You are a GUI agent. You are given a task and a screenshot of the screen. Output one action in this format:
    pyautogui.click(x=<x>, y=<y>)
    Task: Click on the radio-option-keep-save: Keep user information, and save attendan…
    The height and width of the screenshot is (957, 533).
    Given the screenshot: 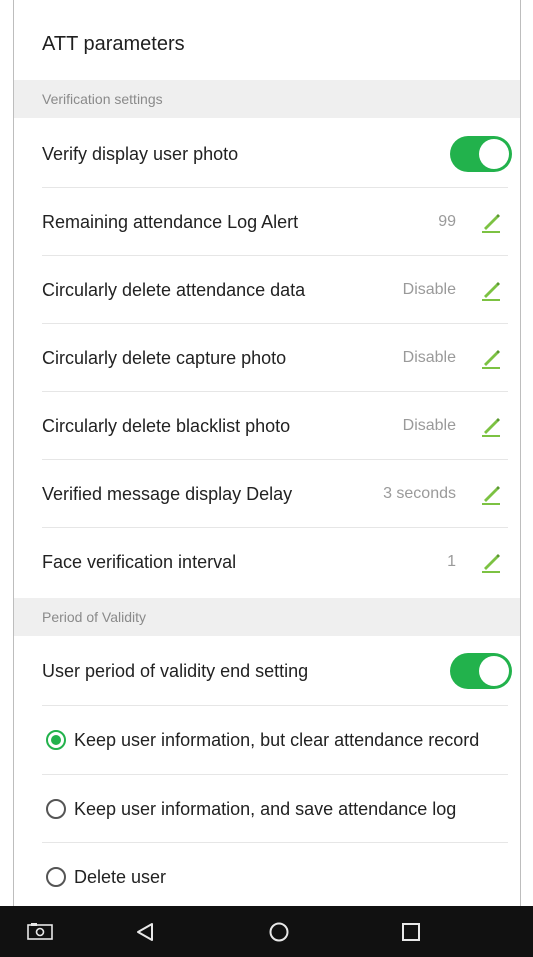 What is the action you would take?
    pyautogui.click(x=273, y=809)
    